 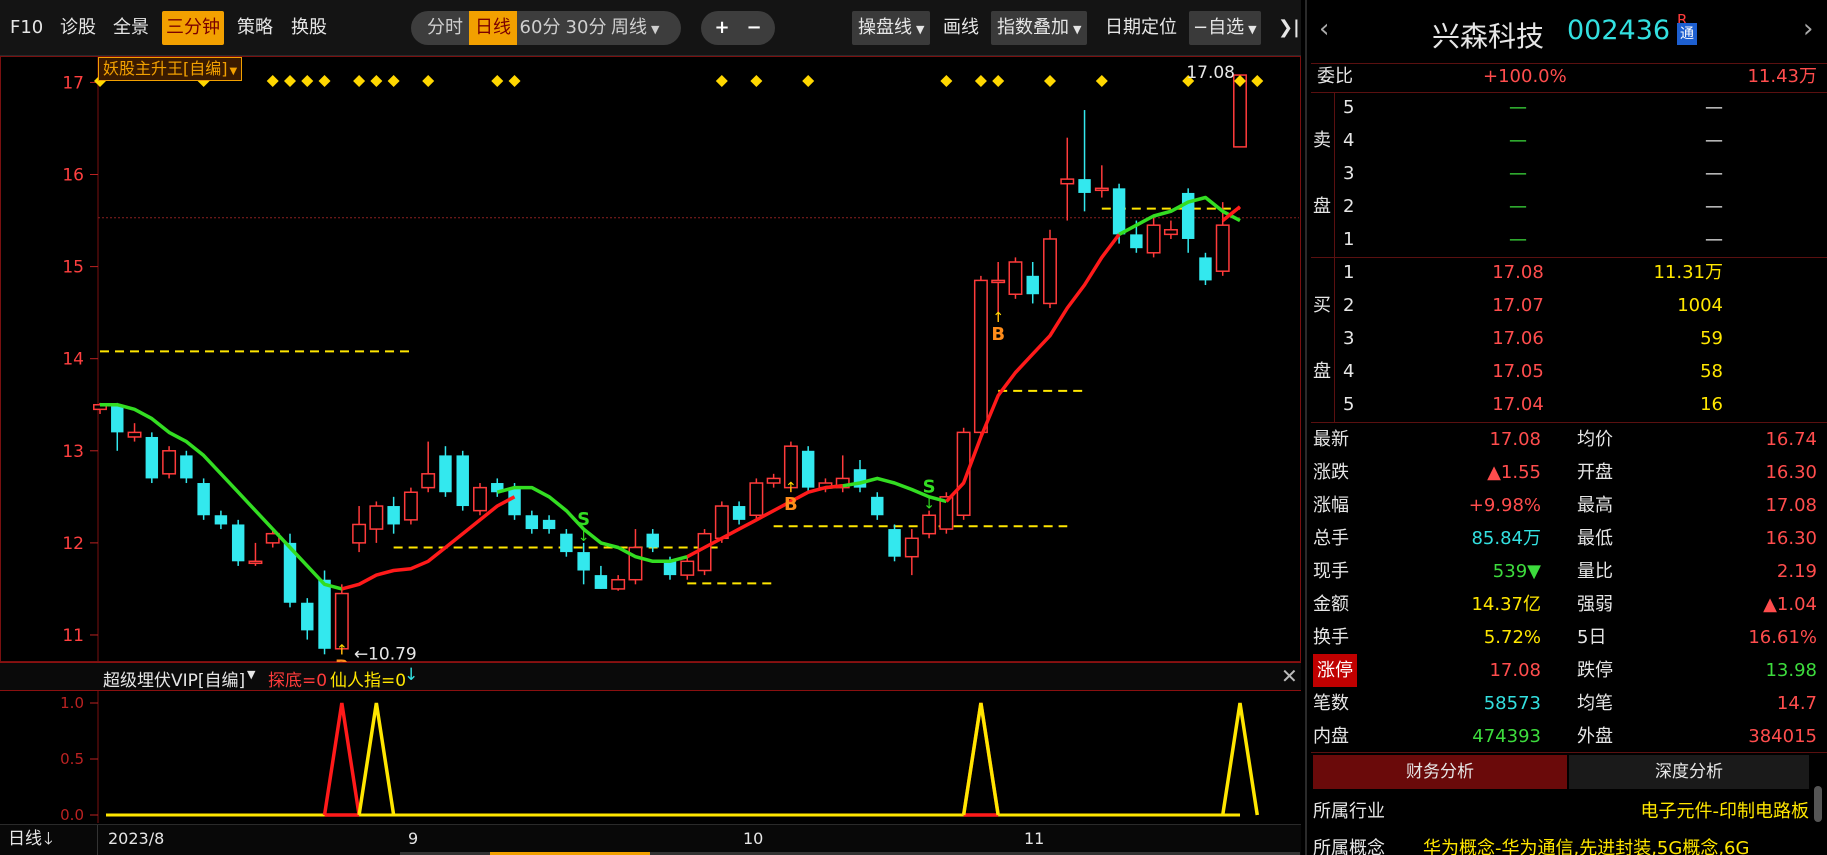 I want to click on y-tick-label: 14, so click(x=73, y=360).